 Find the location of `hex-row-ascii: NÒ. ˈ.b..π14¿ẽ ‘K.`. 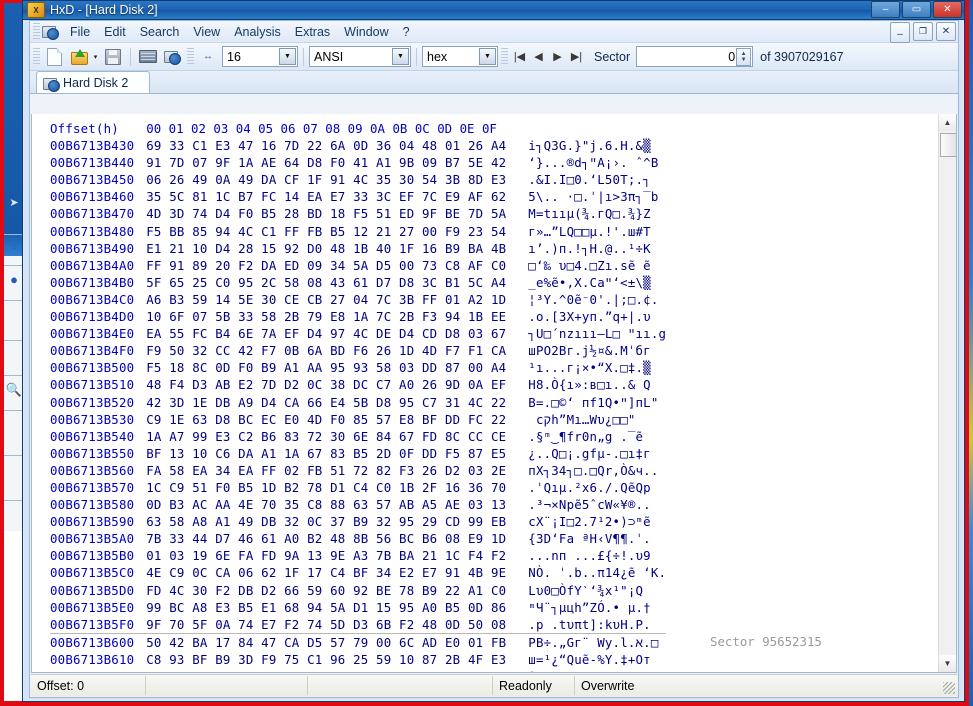

hex-row-ascii: NÒ. ˈ.b..π14¿ẽ ‘K. is located at coordinates (586, 572).